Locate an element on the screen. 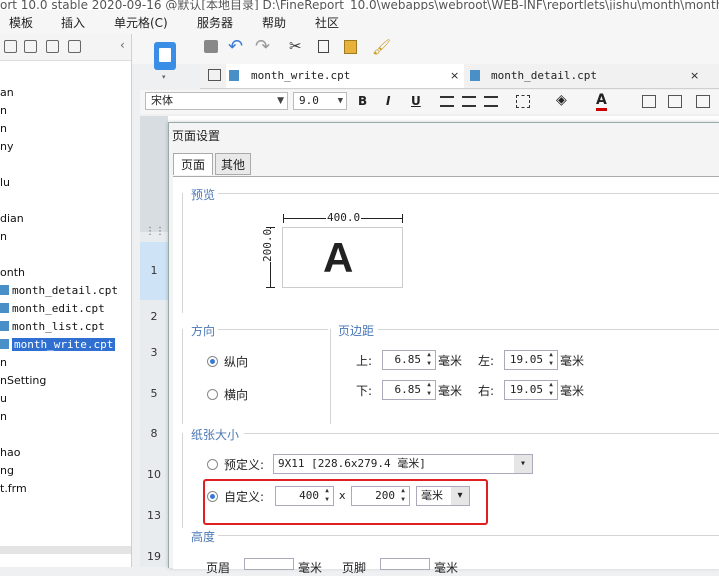 This screenshot has height=576, width=719. tab-other: 其他 is located at coordinates (233, 164).